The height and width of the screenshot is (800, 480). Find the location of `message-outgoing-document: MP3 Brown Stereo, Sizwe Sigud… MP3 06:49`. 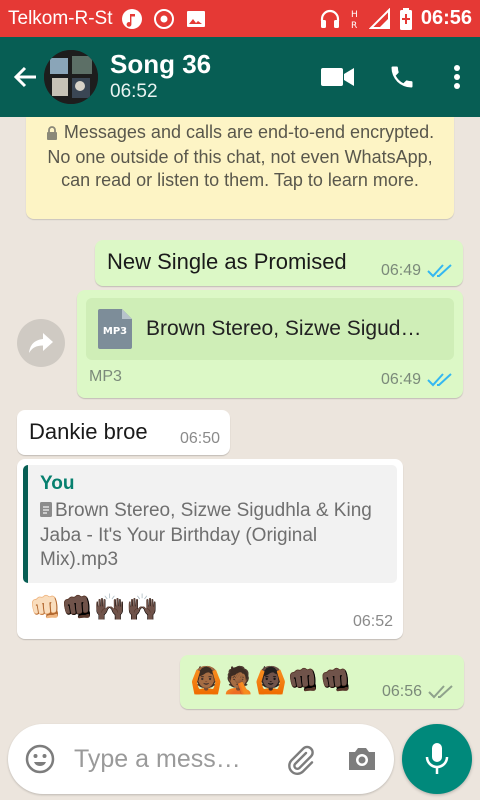

message-outgoing-document: MP3 Brown Stereo, Sizwe Sigud… MP3 06:49 is located at coordinates (270, 344).